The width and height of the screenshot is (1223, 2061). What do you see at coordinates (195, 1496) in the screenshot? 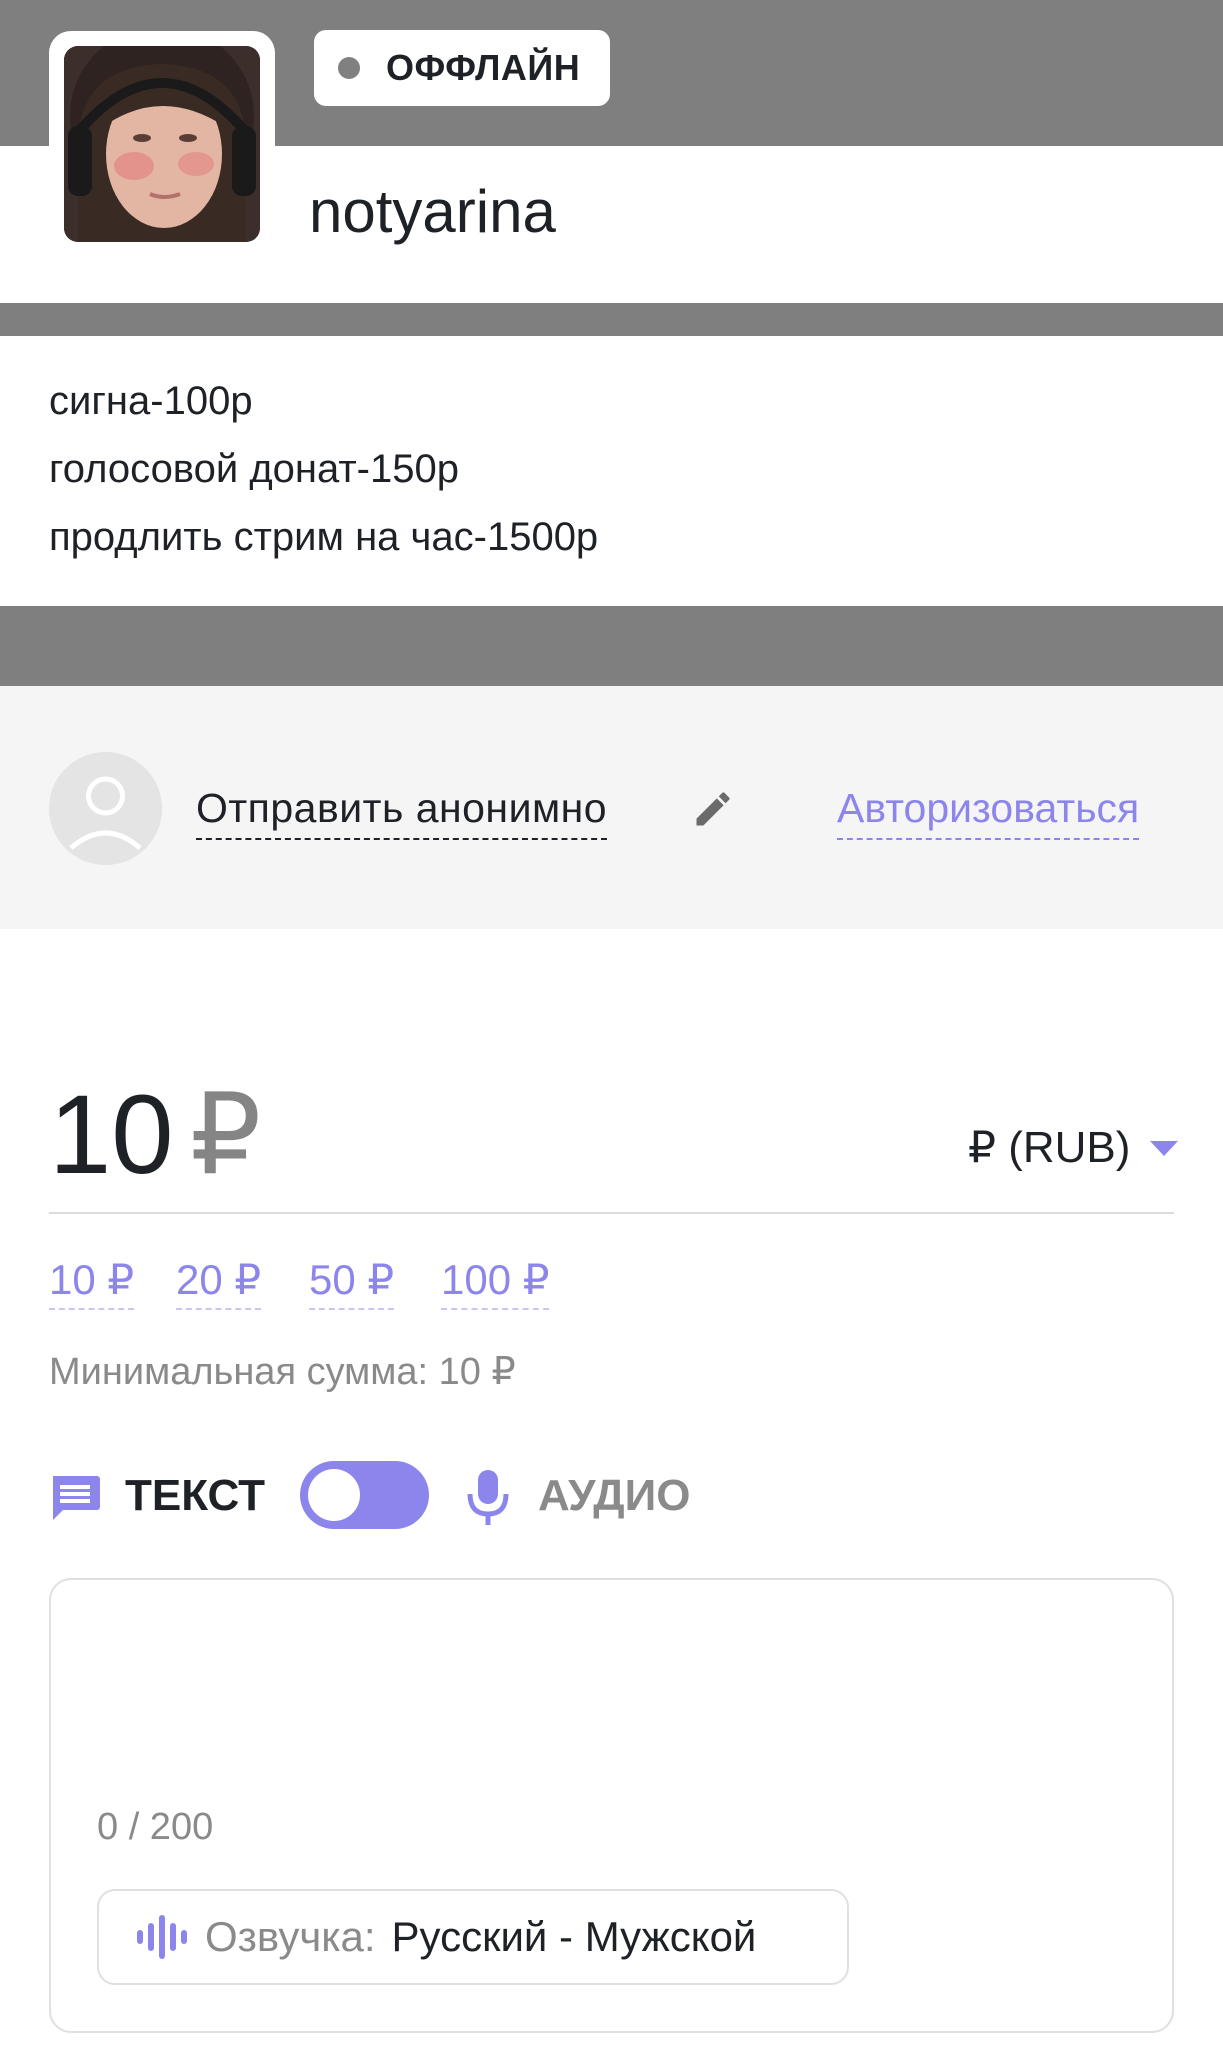
I see `text-mode-label: ТЕКСТ` at bounding box center [195, 1496].